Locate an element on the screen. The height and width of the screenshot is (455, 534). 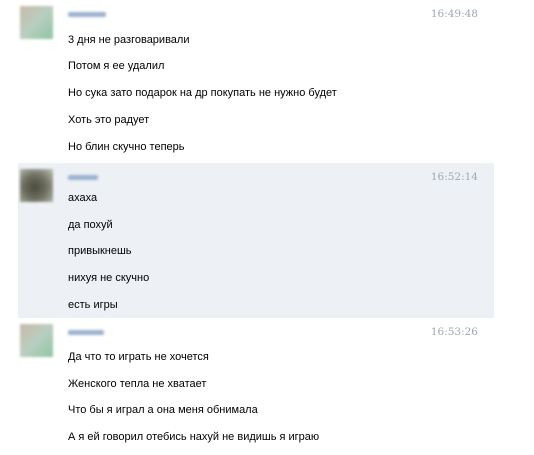
message-timestamp: 16:52:14 is located at coordinates (454, 177).